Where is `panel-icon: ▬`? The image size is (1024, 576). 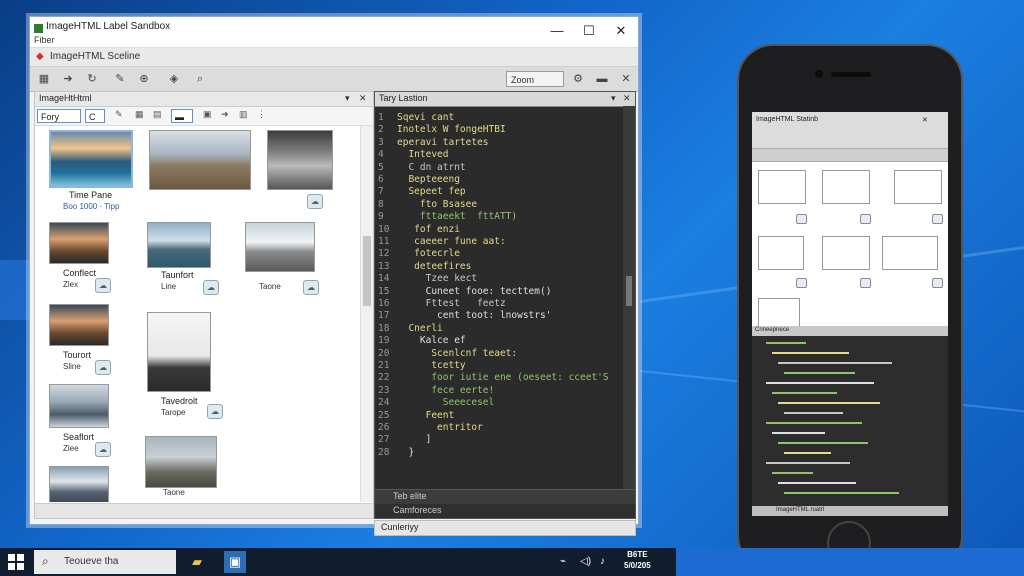 panel-icon: ▬ is located at coordinates (602, 79).